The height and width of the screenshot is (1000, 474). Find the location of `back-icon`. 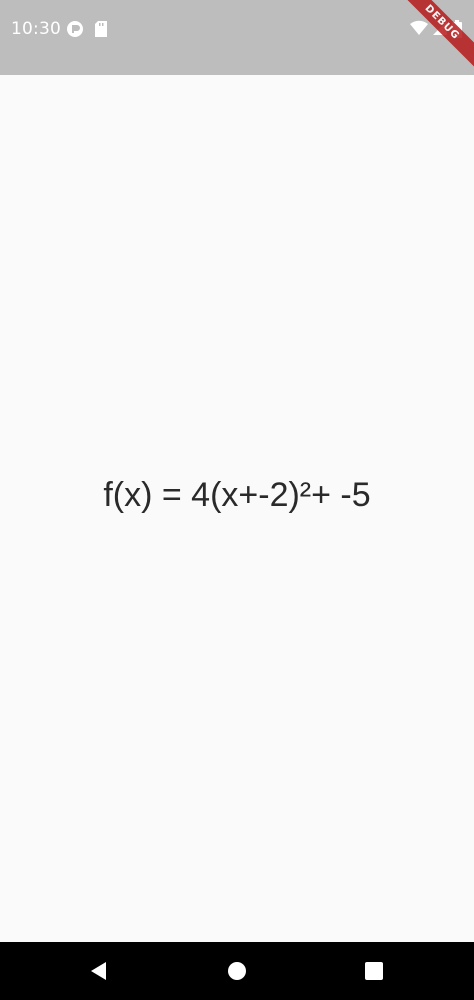

back-icon is located at coordinates (99, 971).